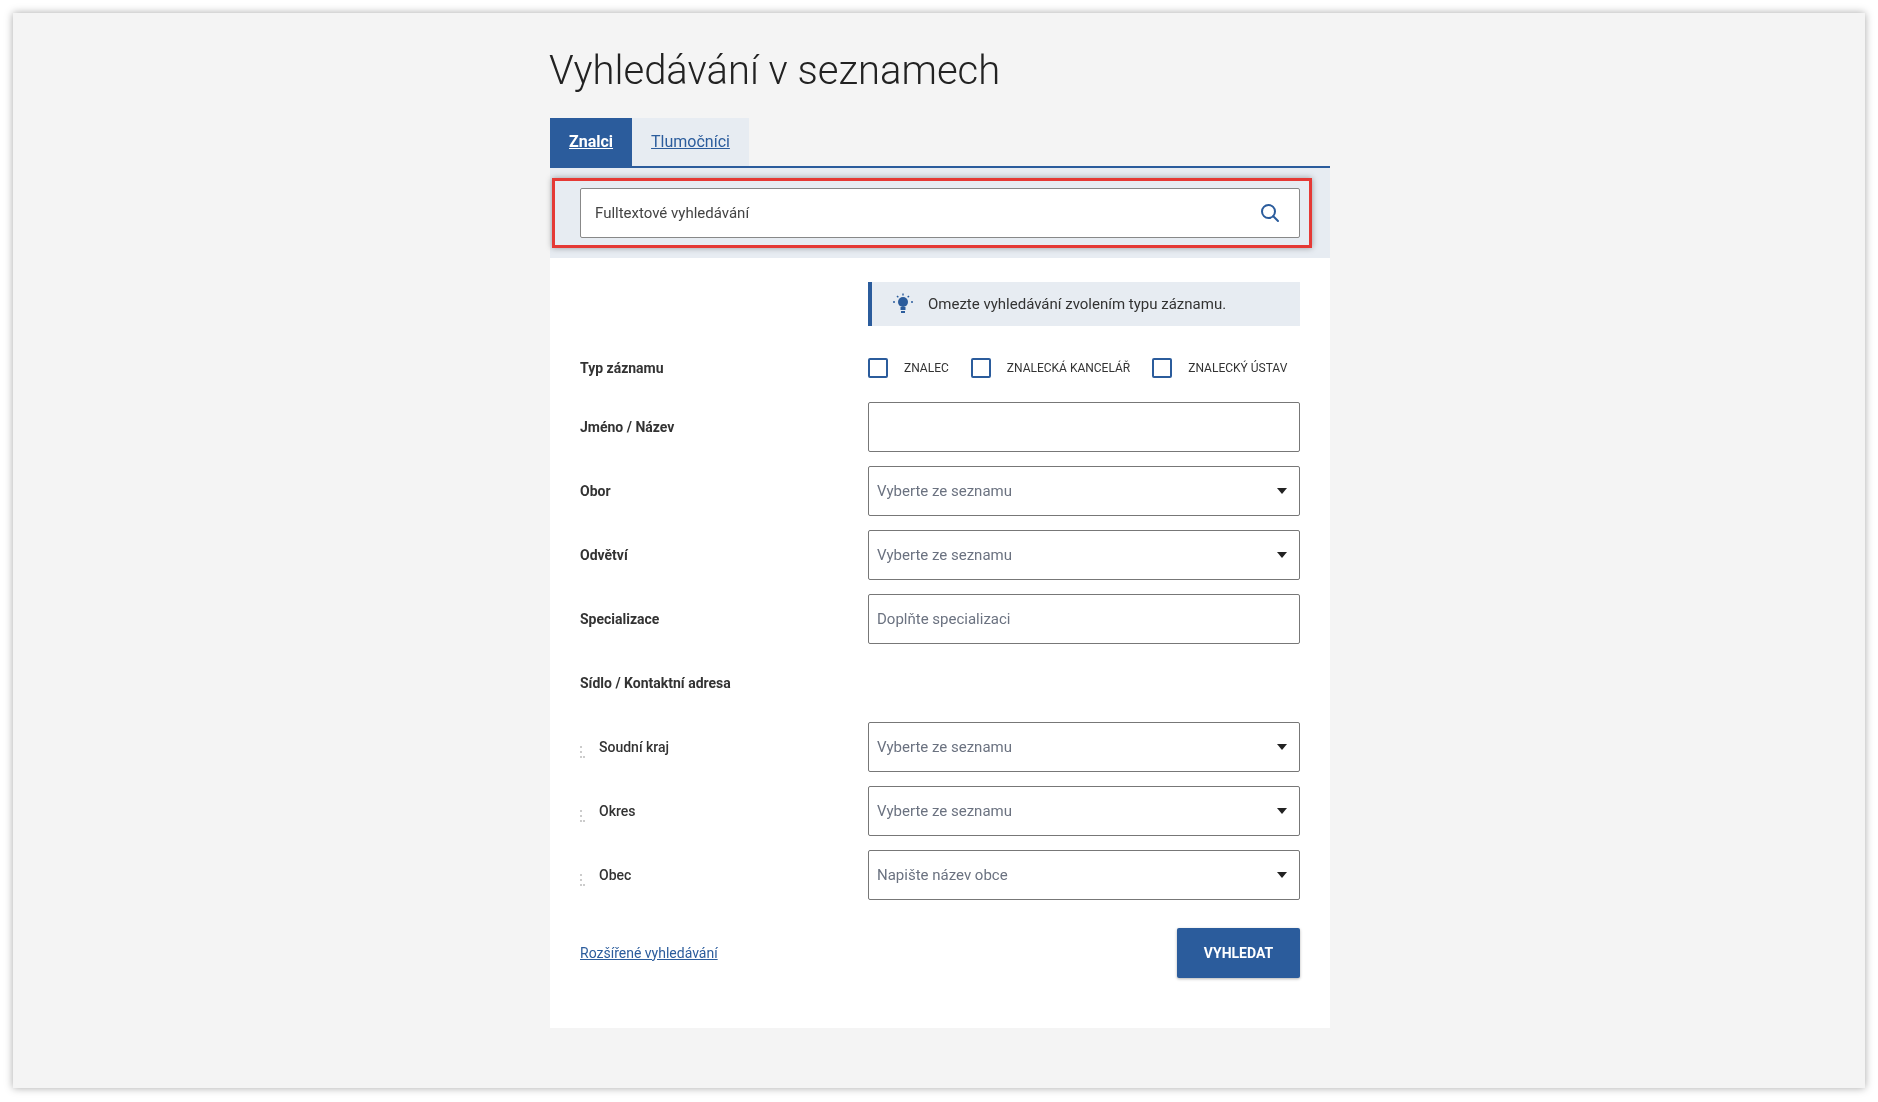 The width and height of the screenshot is (1878, 1102). I want to click on field-label: Odvětví, so click(604, 555).